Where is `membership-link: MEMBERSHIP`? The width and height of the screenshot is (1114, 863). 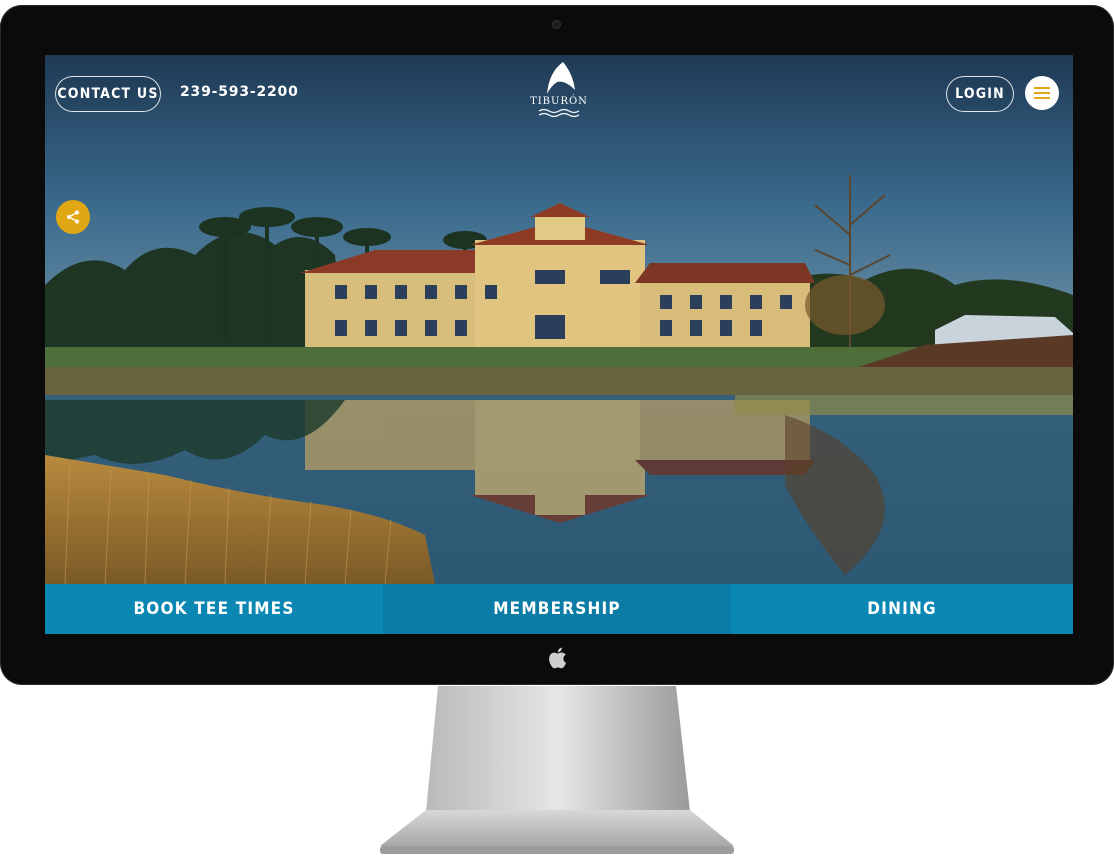 membership-link: MEMBERSHIP is located at coordinates (557, 609).